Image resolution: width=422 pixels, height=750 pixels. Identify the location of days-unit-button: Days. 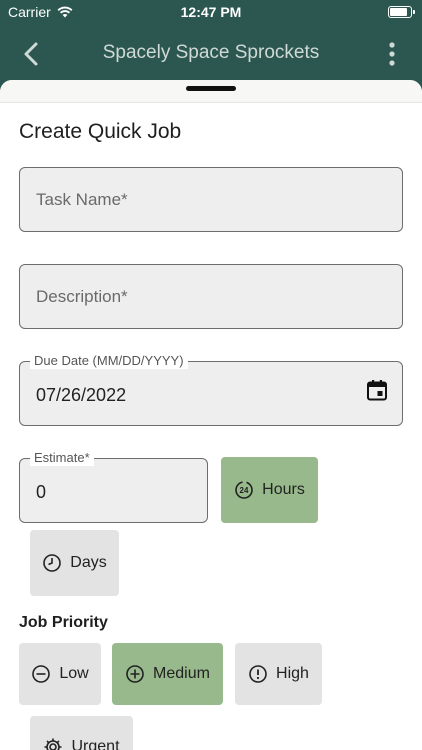
(74, 563).